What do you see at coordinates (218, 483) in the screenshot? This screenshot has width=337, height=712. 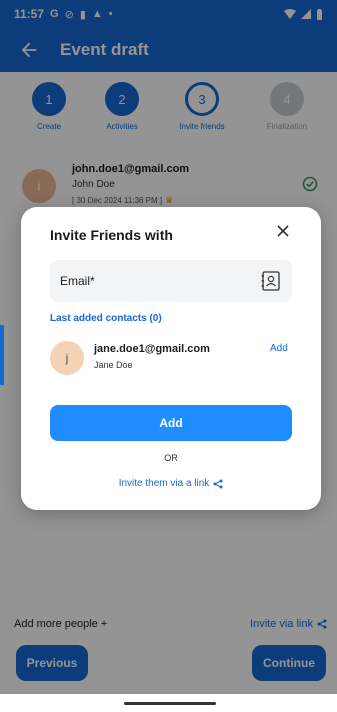 I see `share-icon` at bounding box center [218, 483].